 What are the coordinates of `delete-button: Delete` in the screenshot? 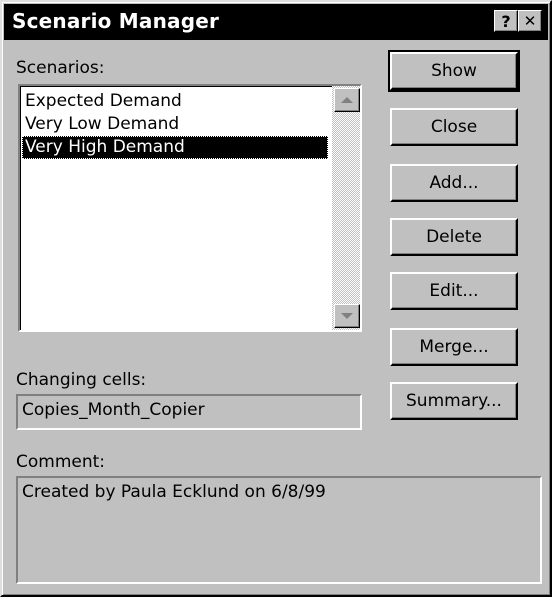 It's located at (454, 237).